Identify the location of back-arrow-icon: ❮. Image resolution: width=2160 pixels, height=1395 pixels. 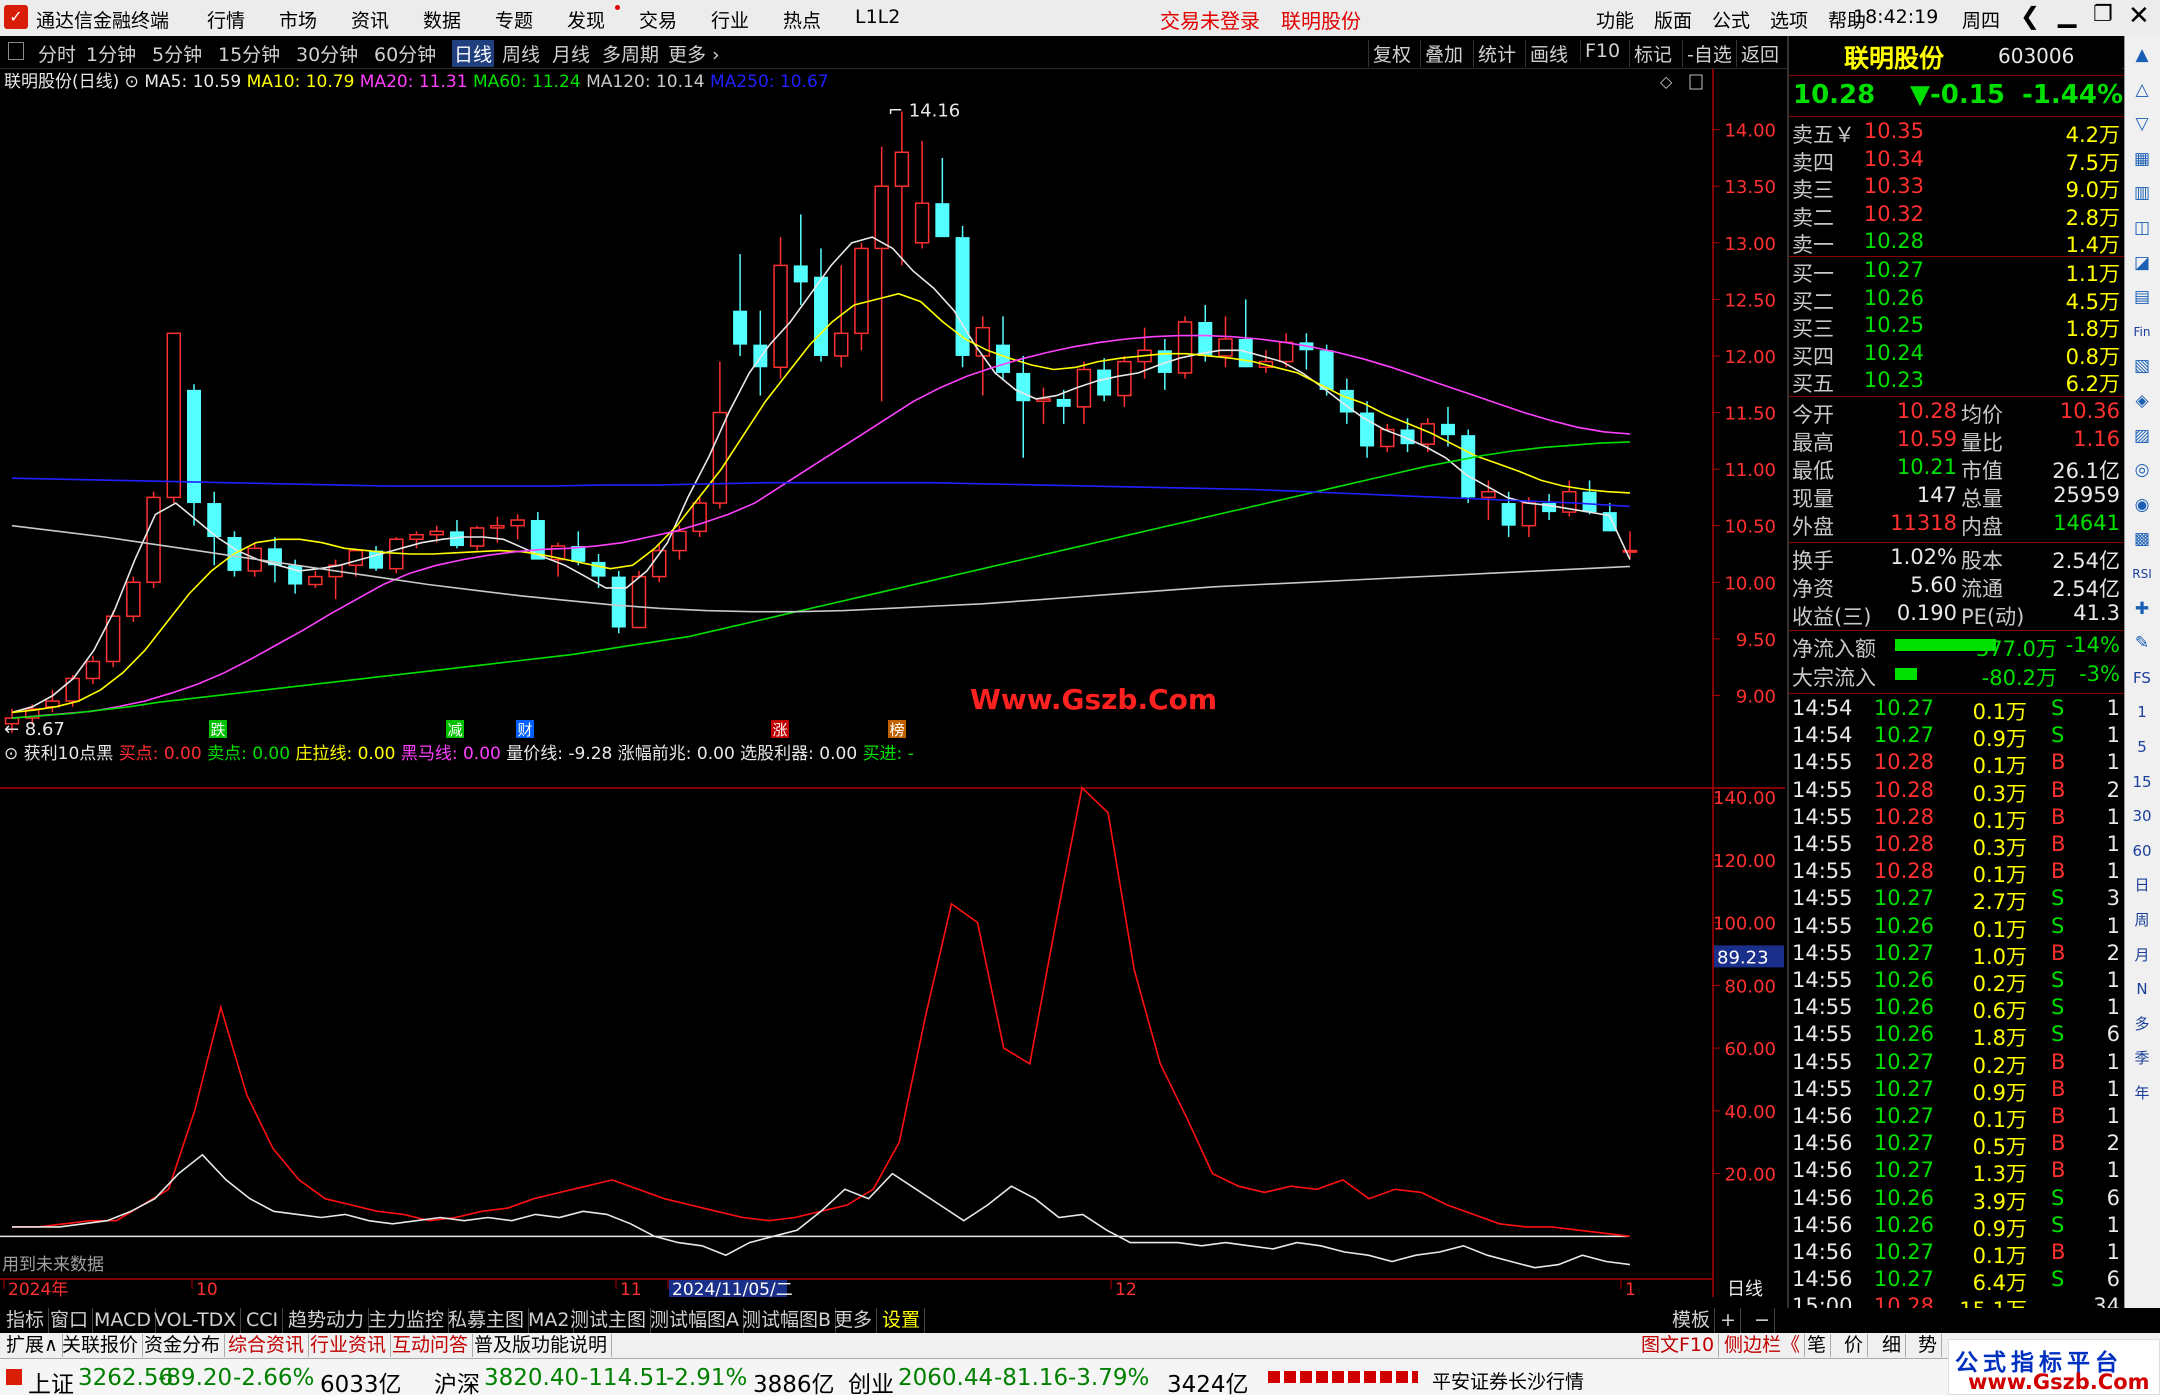
(2030, 16).